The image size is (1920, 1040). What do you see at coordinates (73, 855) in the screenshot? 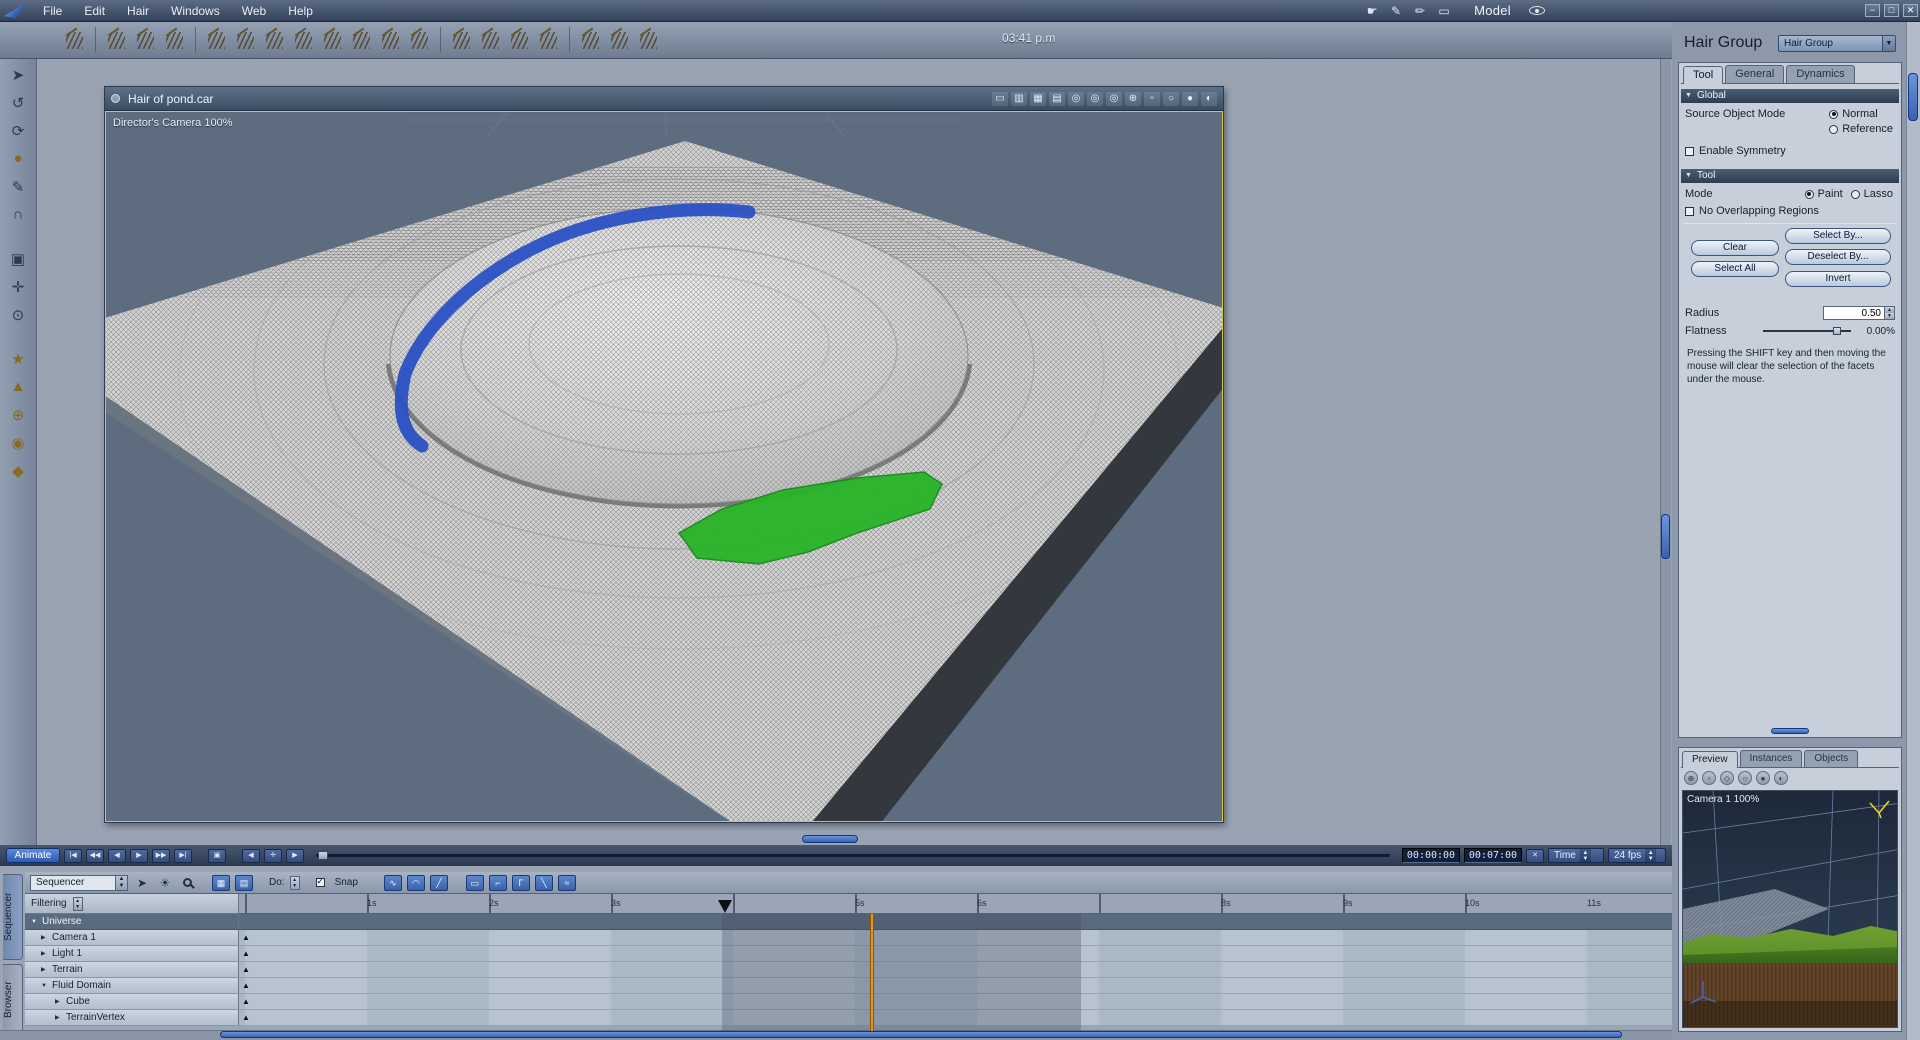
I see `go-start-button: |◀` at bounding box center [73, 855].